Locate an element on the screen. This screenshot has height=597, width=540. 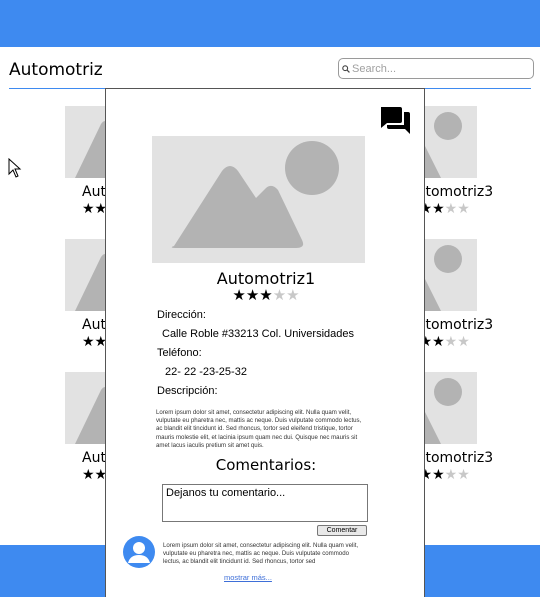
search-input is located at coordinates (437, 68).